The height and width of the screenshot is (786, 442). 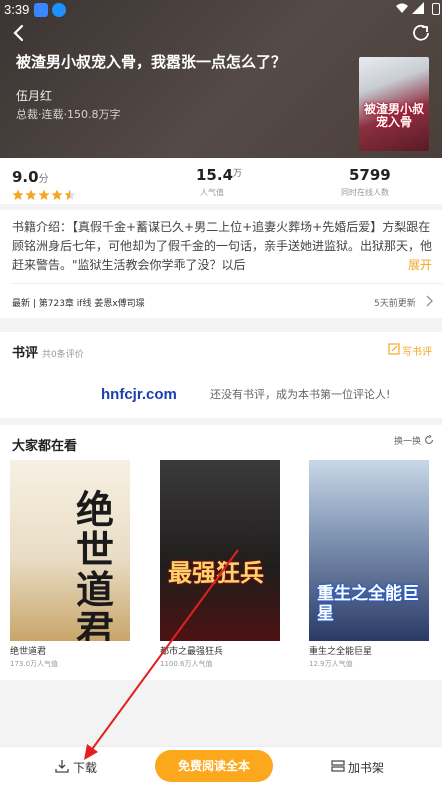 I want to click on latest-chapter: 最新 | 第723章 if线 姜恩x傅司璟, so click(x=78, y=302).